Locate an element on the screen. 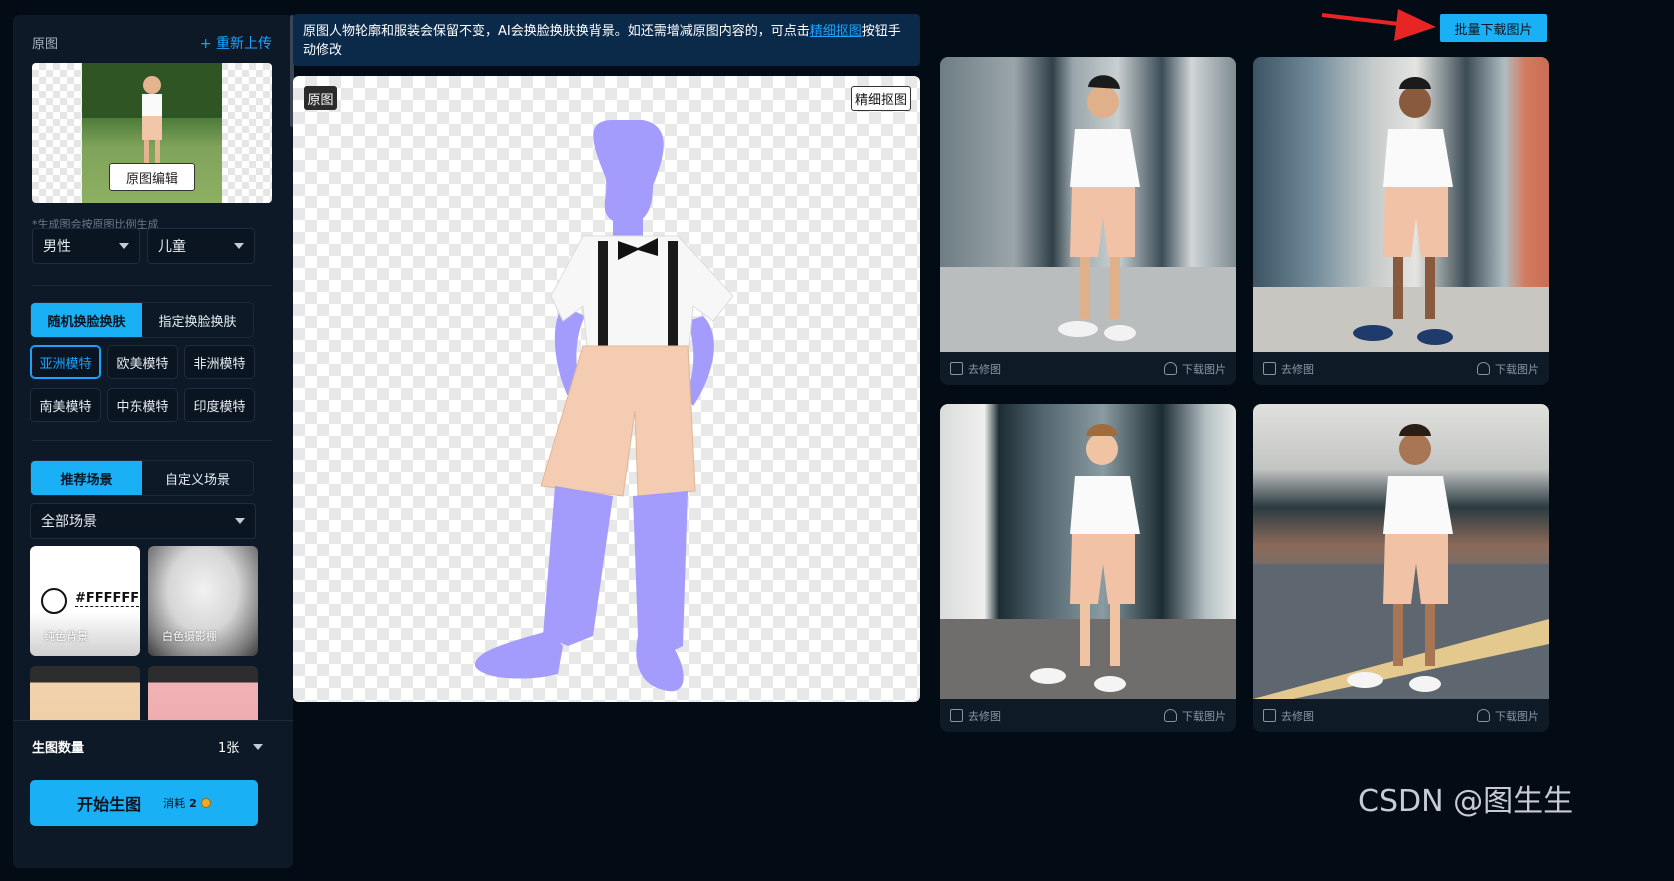  banner-text: 原图人物轮廓和服装会保留不变，AI会换脸换肤换背景。如还需增减原图内容的，可点击 is located at coordinates (556, 31).